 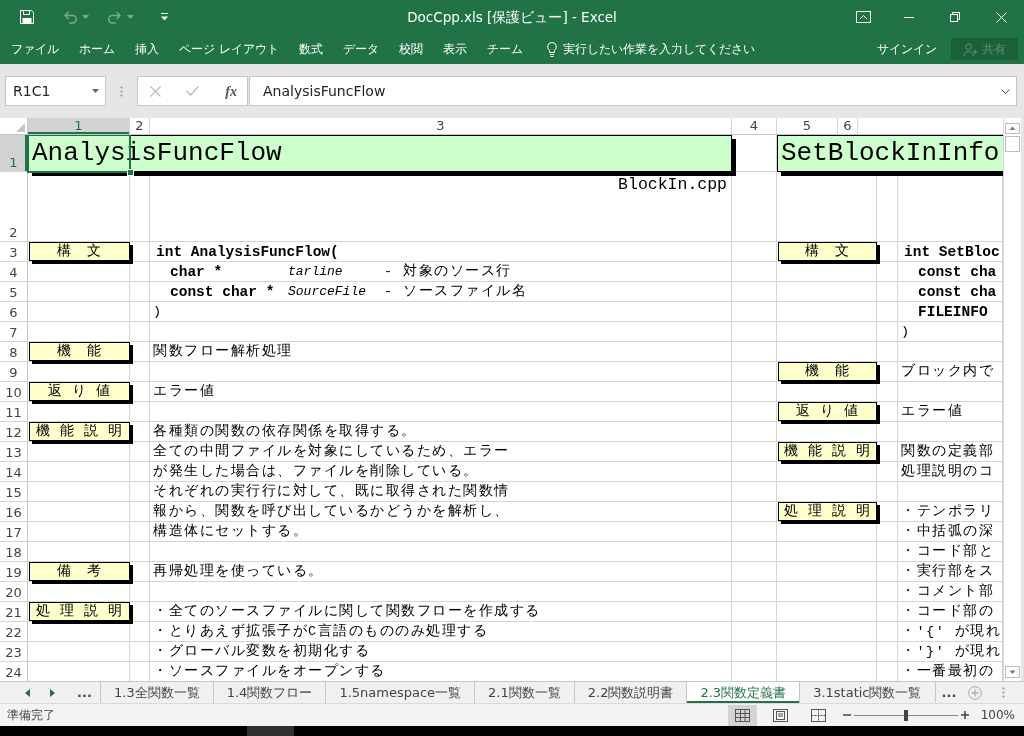 What do you see at coordinates (441, 126) in the screenshot?
I see `column-header: 3` at bounding box center [441, 126].